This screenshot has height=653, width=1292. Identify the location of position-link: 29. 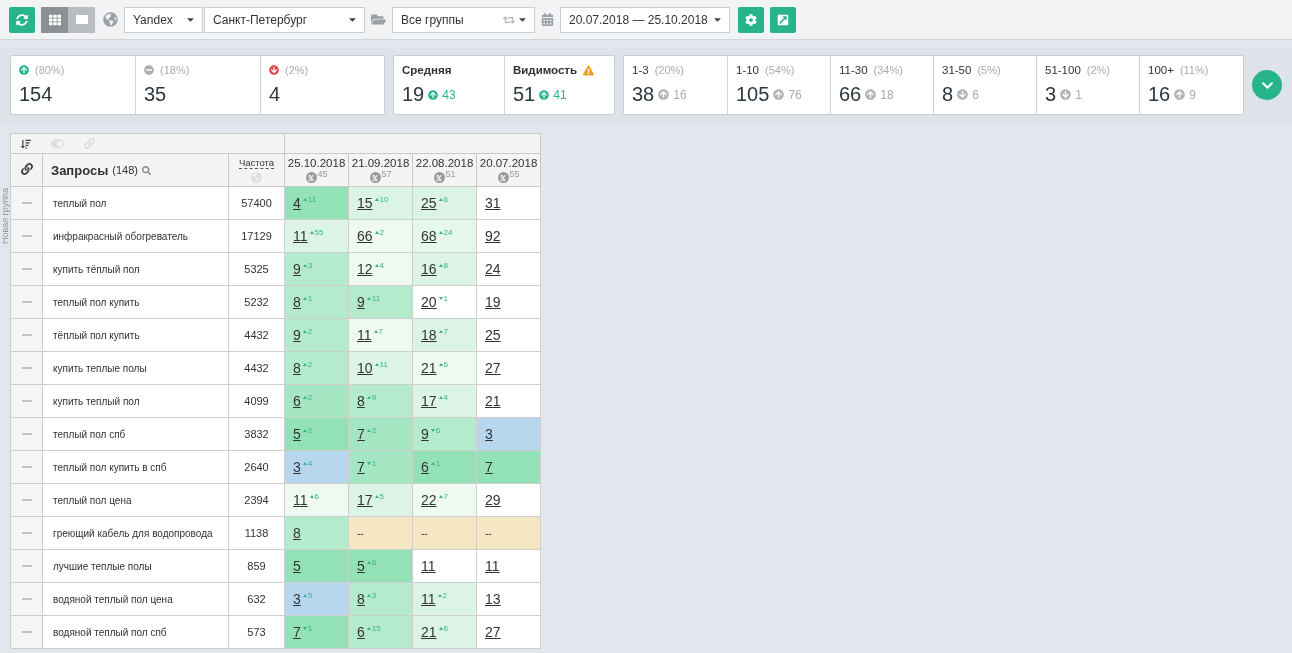
(493, 500).